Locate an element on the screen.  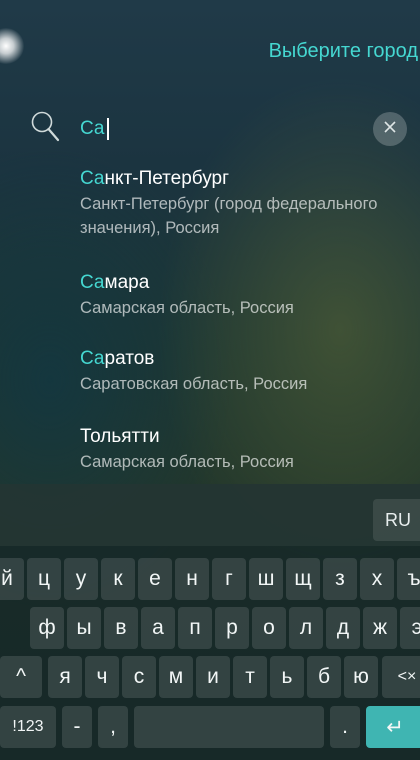
key-б: б is located at coordinates (324, 677).